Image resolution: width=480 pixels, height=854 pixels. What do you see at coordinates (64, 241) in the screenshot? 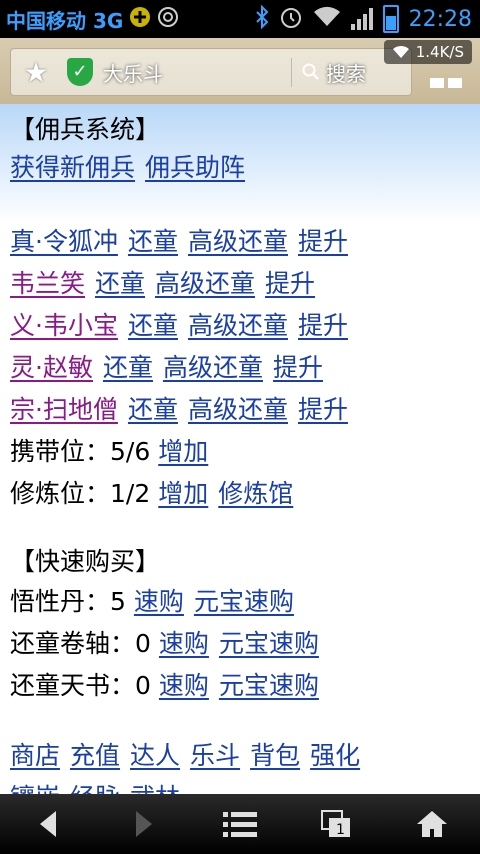
I see `mercenary-name-link: 真·令狐冲` at bounding box center [64, 241].